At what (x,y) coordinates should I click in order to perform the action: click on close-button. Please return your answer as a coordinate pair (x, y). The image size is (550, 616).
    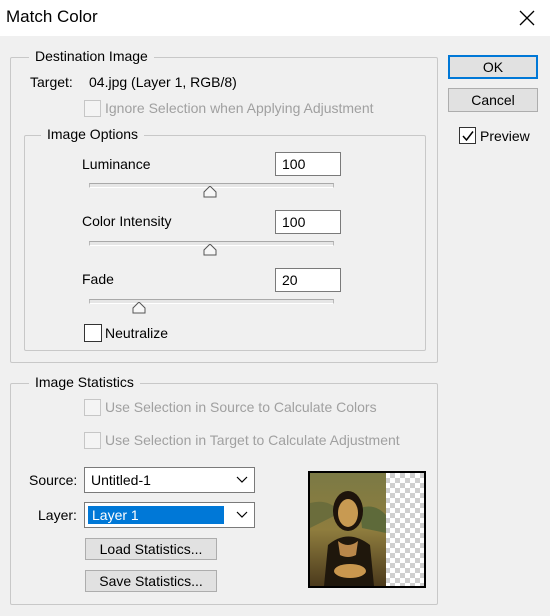
    Looking at the image, I should click on (527, 18).